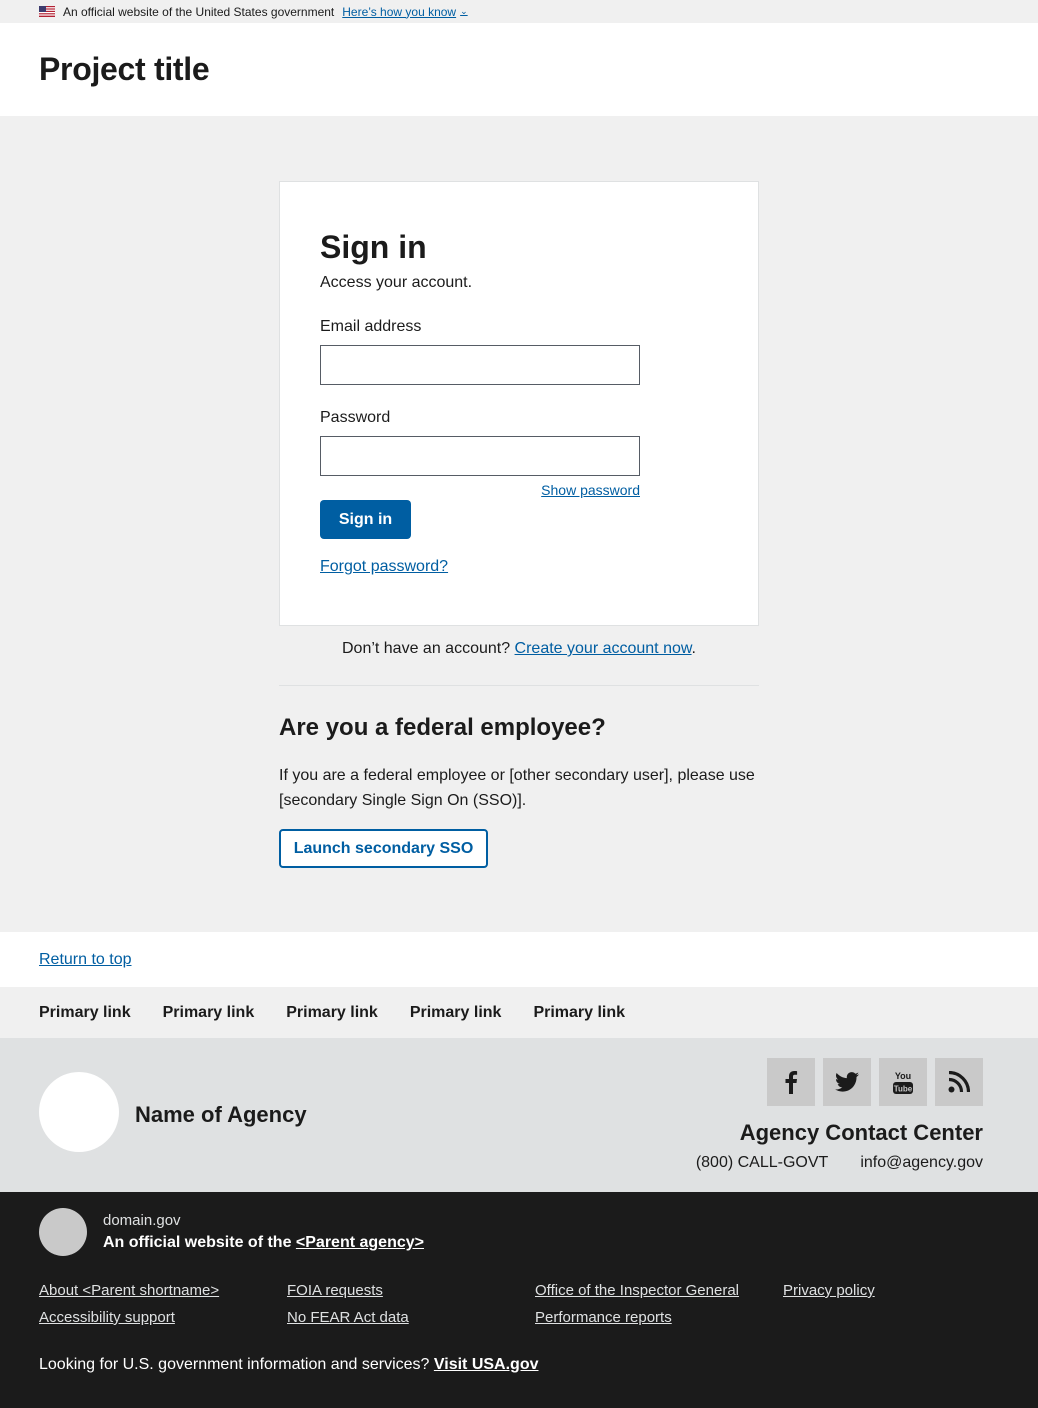 The width and height of the screenshot is (1038, 1408). I want to click on svg-text: You, so click(903, 1076).